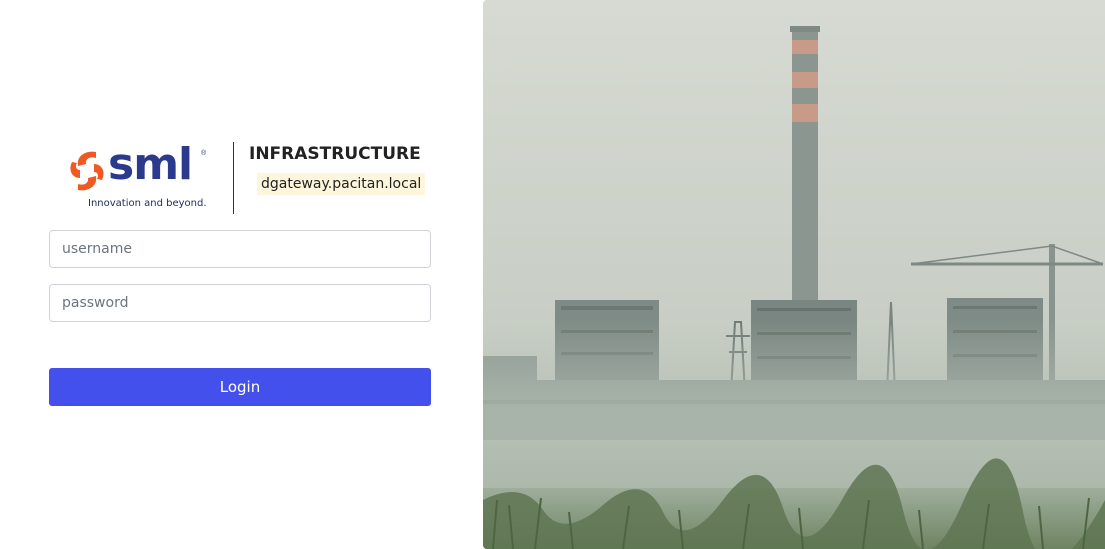  I want to click on host-badge: dgateway.pacitan.local, so click(341, 184).